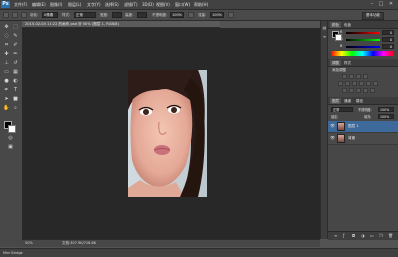 This screenshot has width=398, height=257. I want to click on document-info: 文档:307.9K/716.8K, so click(79, 243).